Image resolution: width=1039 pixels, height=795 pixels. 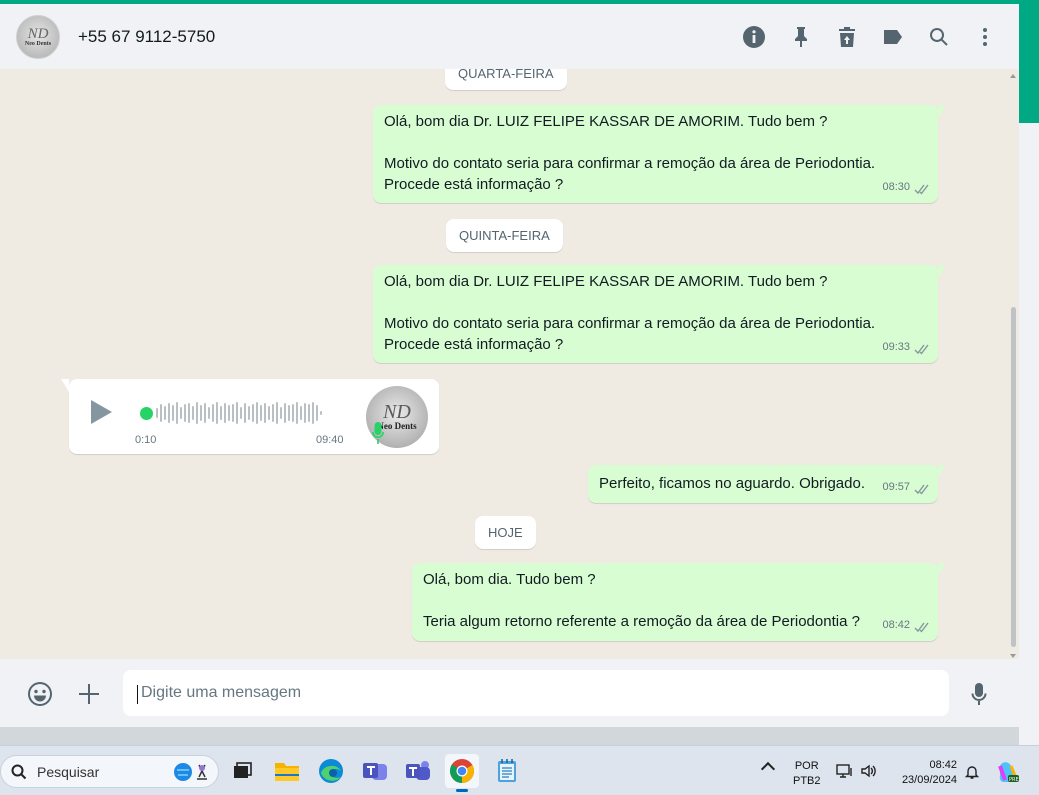 I want to click on contact-avatar: ND Neo Dents, so click(x=38, y=36).